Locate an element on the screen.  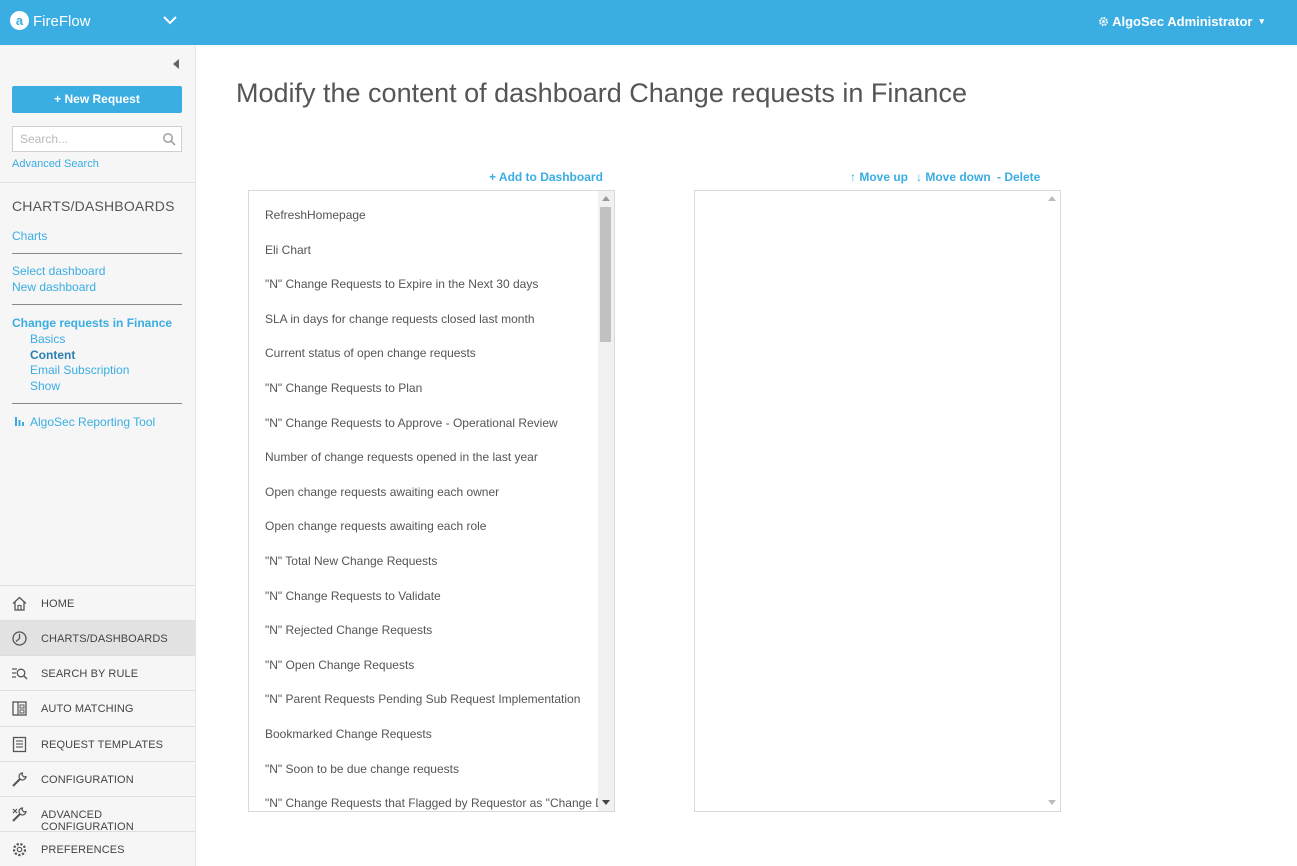
dashboard-icon is located at coordinates (19, 638).